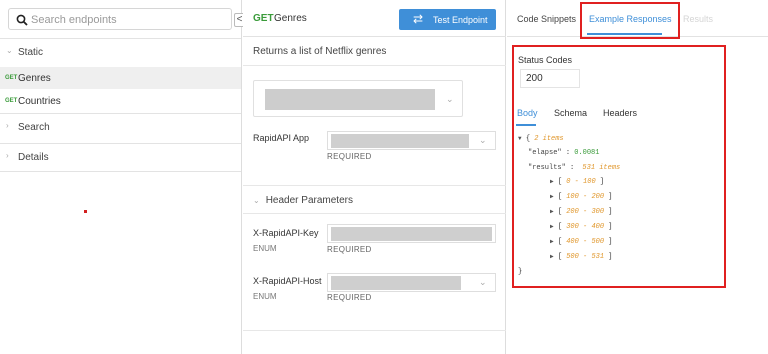  I want to click on account-select: ⌄, so click(358, 98).